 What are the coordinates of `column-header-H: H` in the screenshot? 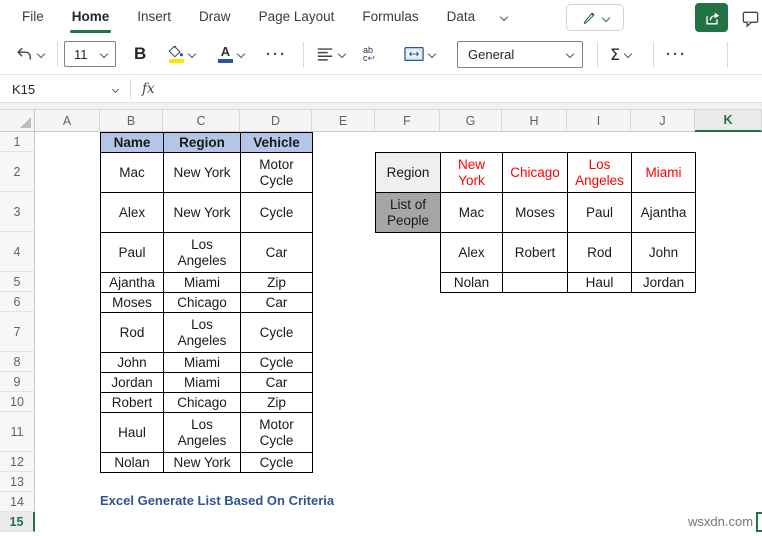 It's located at (534, 121).